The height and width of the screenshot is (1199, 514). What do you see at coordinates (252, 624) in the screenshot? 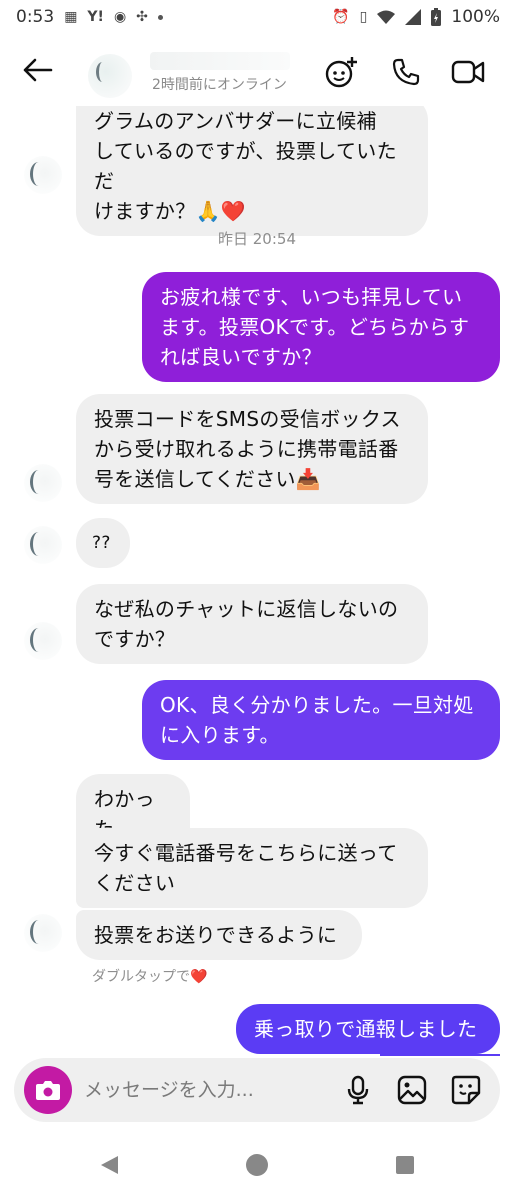
I see `message-bubble-incoming: なぜ私のチャットに返信しないの ですか？` at bounding box center [252, 624].